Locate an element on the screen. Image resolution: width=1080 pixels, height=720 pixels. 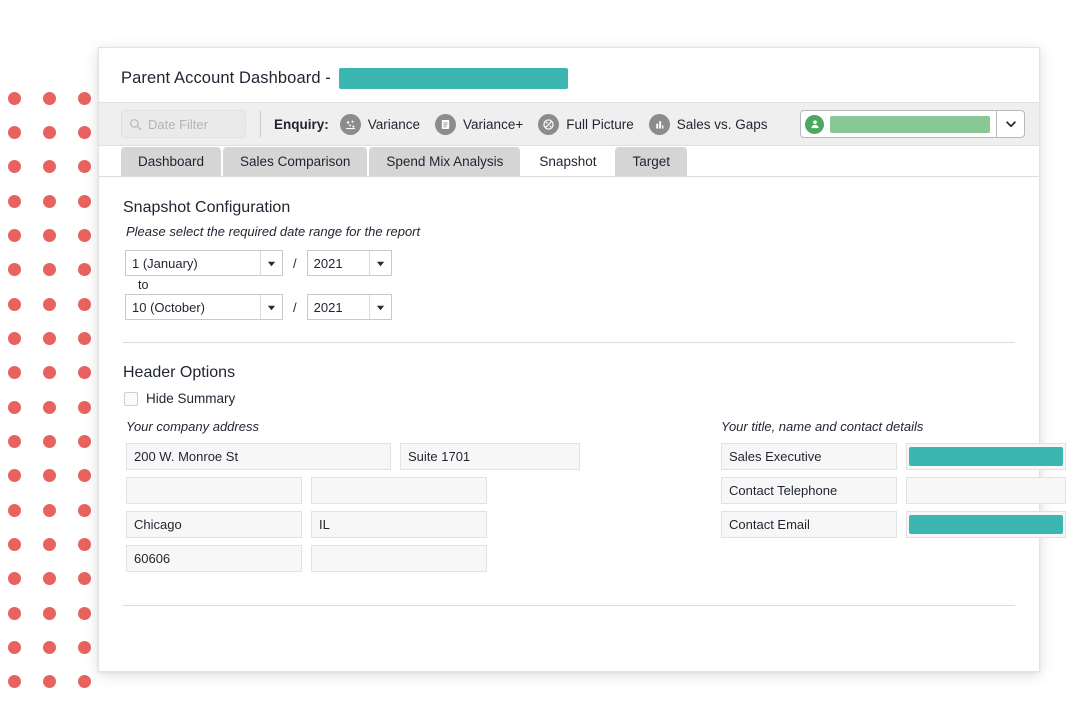
address-city-field: Chicago is located at coordinates (214, 524).